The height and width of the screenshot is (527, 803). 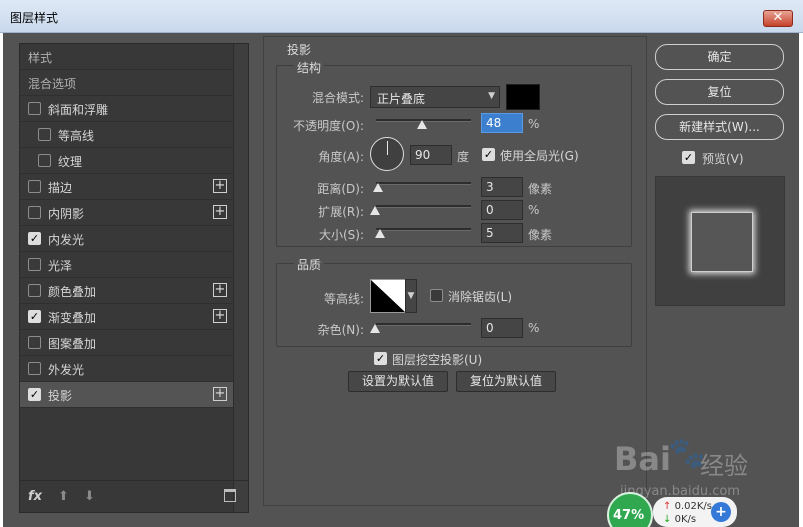 I want to click on contour-picker, so click(x=388, y=296).